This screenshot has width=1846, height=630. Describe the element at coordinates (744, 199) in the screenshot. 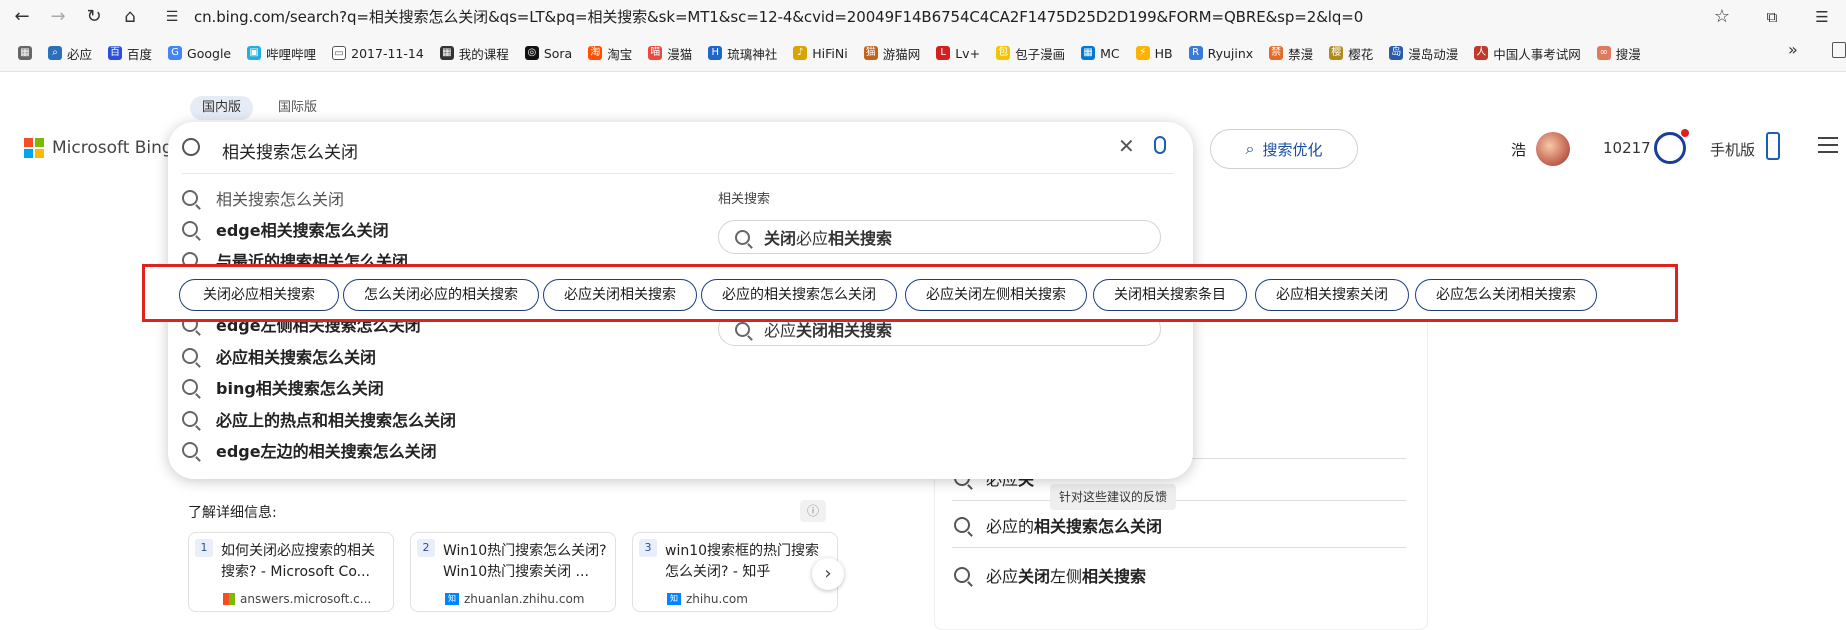

I see `related-searches-title: 相关搜索` at that location.